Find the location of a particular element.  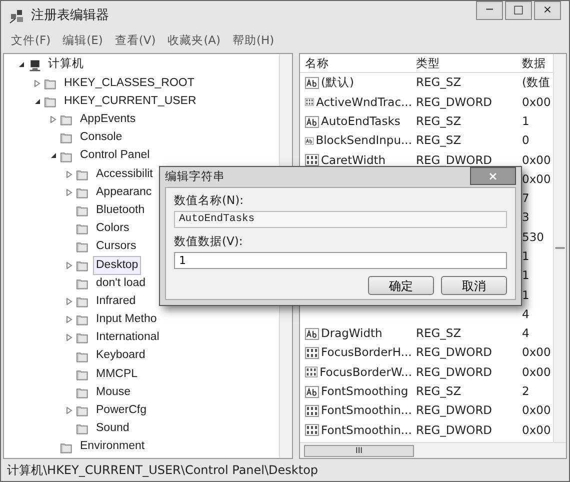

column-header: 数据 is located at coordinates (536, 63).